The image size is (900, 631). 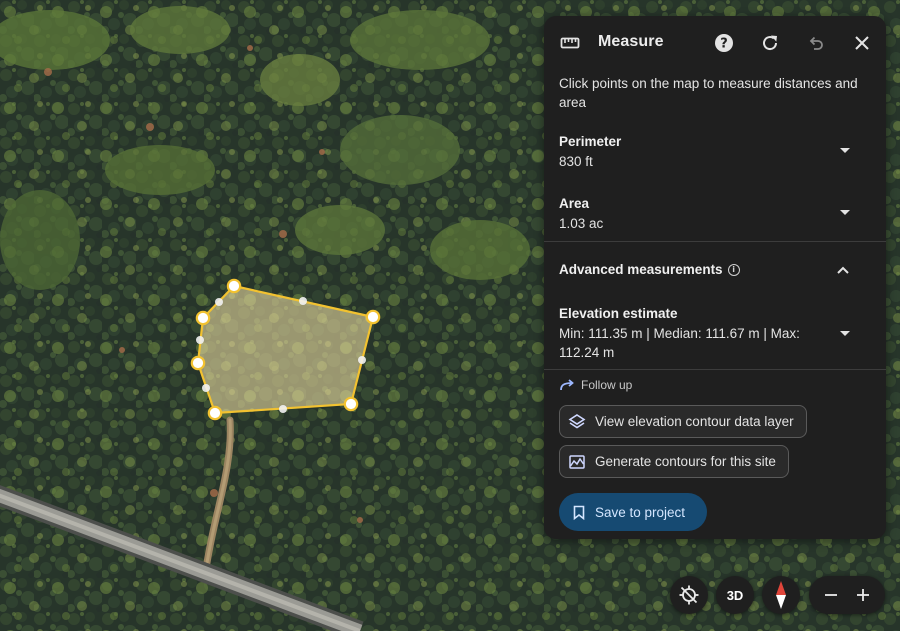 I want to click on area-row: Area 1.03 ac, so click(x=715, y=218).